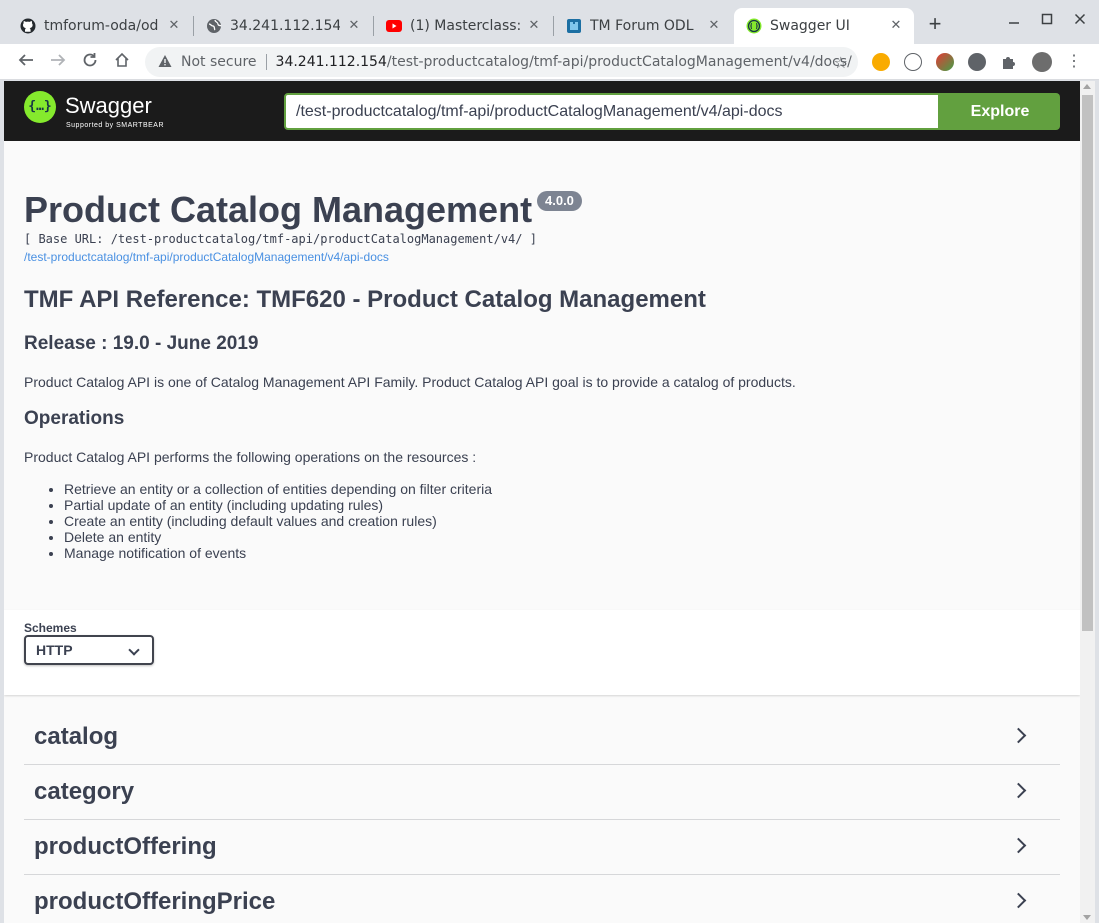  Describe the element at coordinates (278, 209) in the screenshot. I see `page-title: Product Catalog Management` at that location.